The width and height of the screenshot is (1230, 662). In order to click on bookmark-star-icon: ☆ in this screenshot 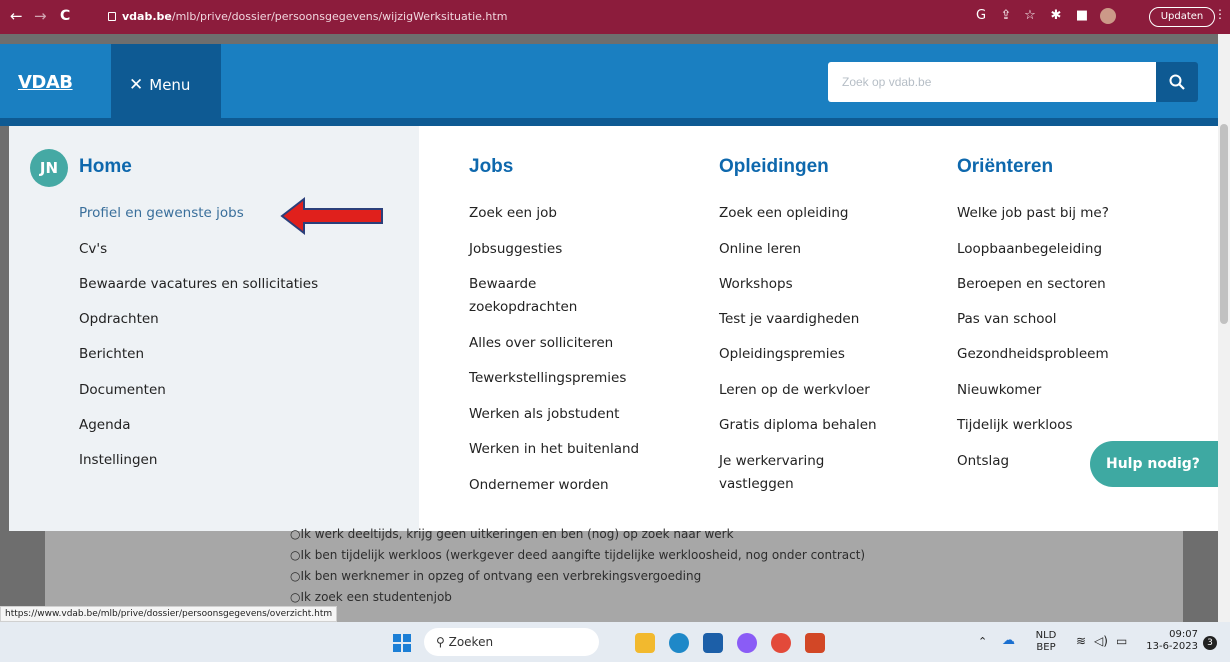, I will do `click(1030, 16)`.